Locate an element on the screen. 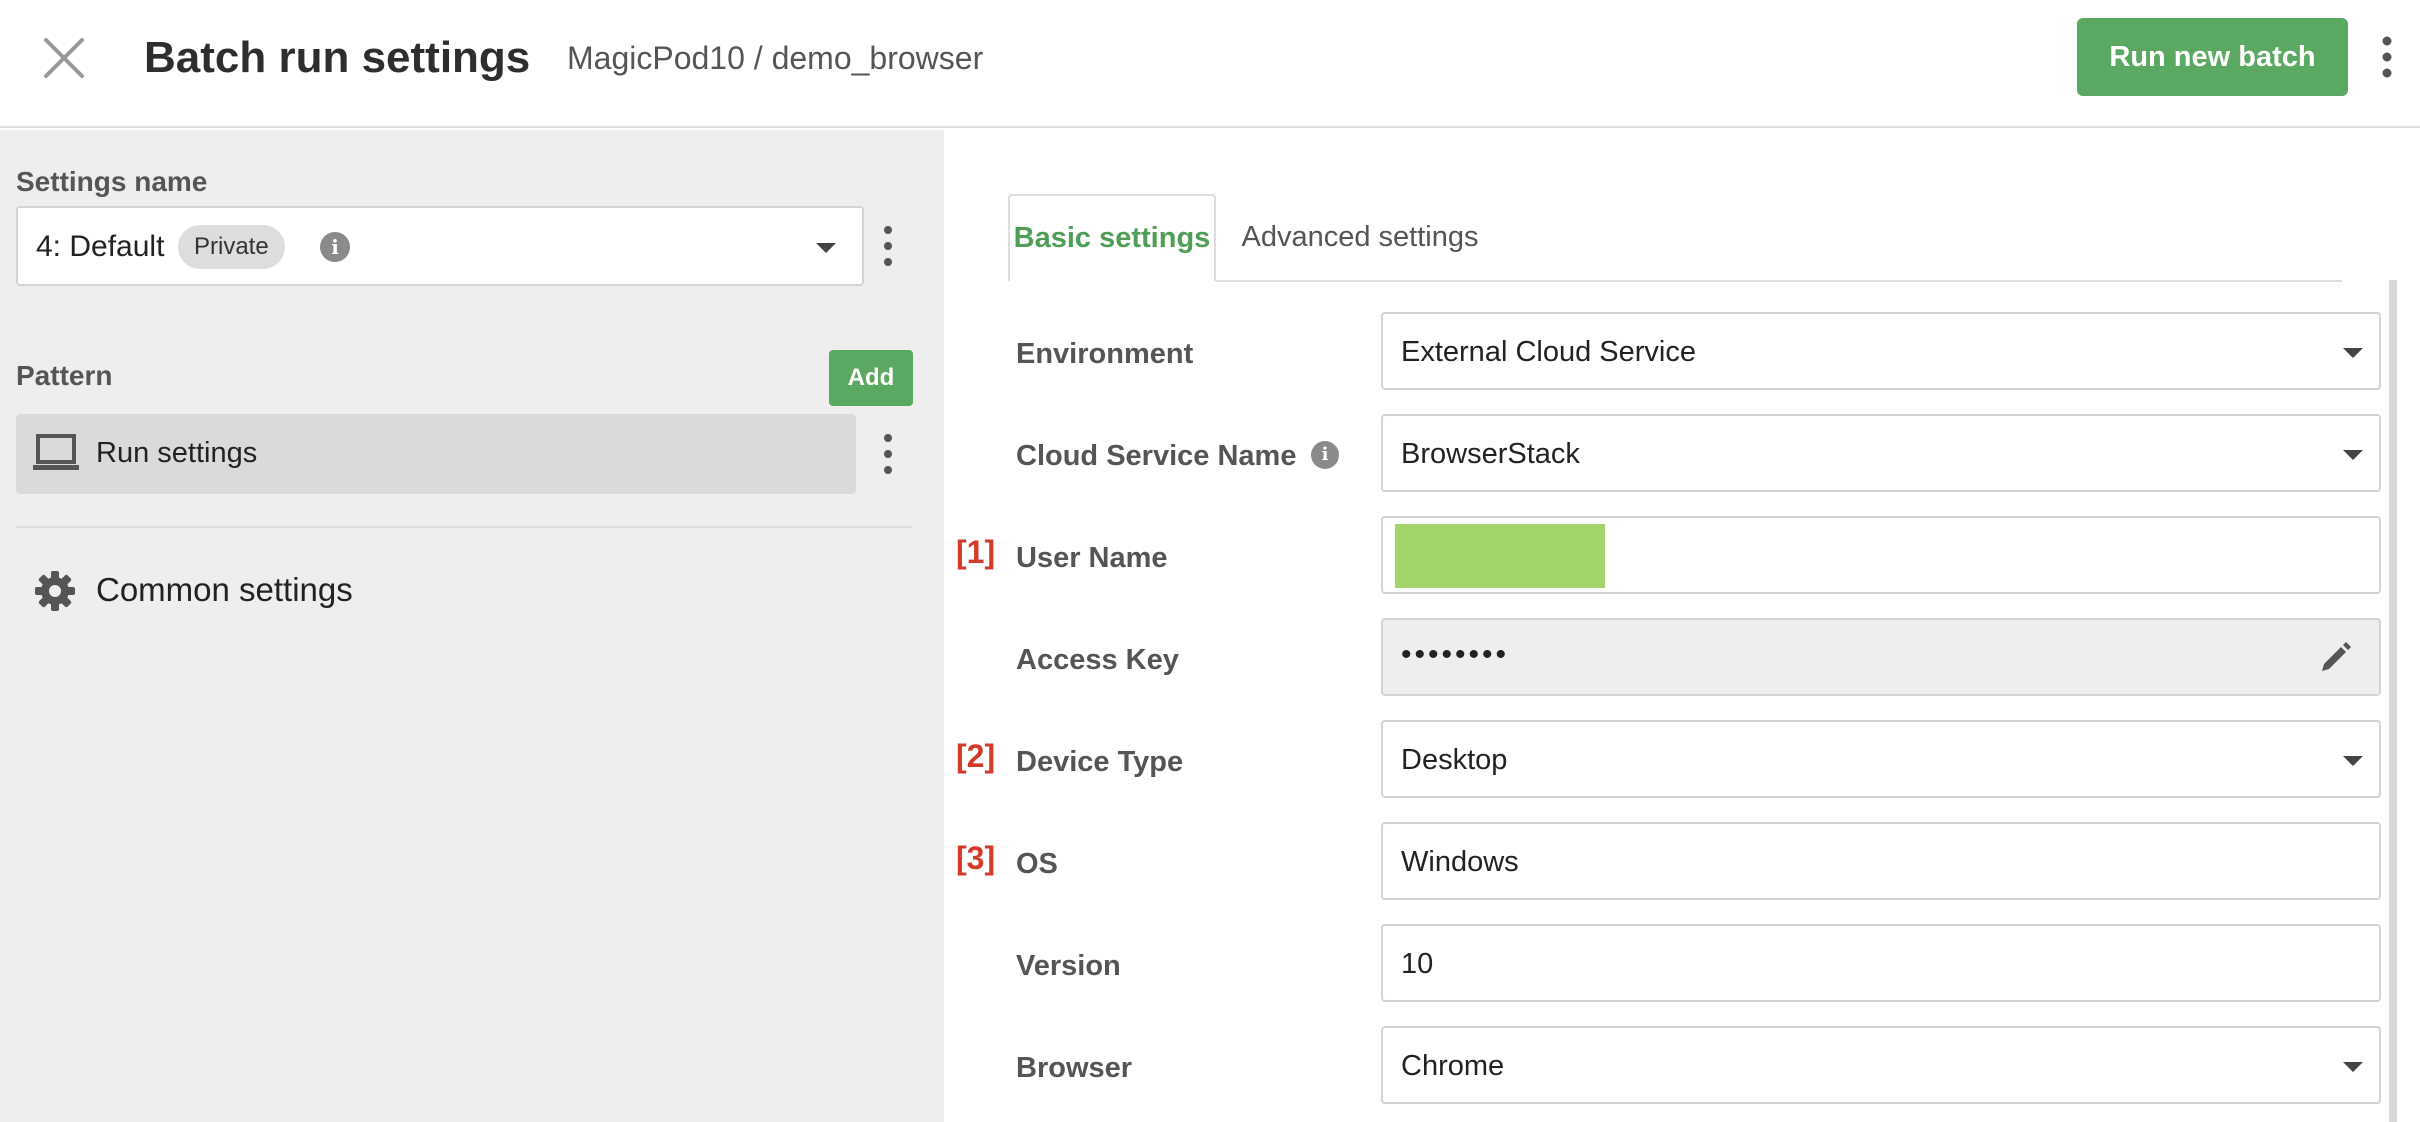 This screenshot has width=2420, height=1122. device-type-select: Desktop is located at coordinates (1881, 759).